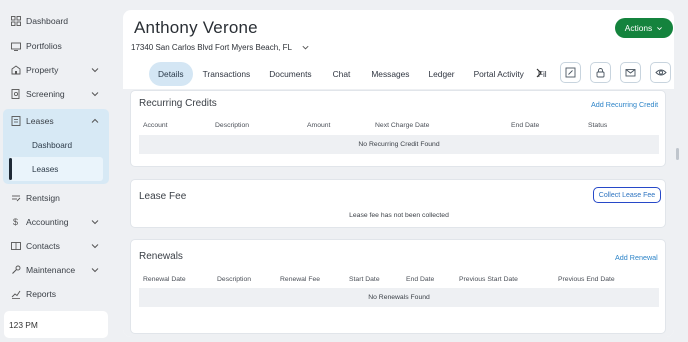  Describe the element at coordinates (15, 70) in the screenshot. I see `property-icon` at that location.